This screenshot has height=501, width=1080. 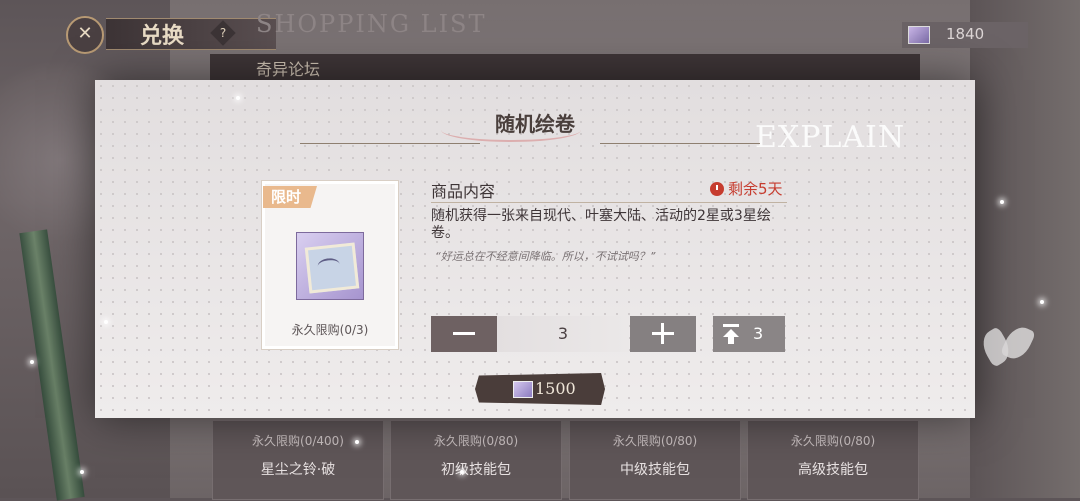 What do you see at coordinates (298, 460) in the screenshot?
I see `shop-item: 永久限购(0/400) 星尘之铃·破` at bounding box center [298, 460].